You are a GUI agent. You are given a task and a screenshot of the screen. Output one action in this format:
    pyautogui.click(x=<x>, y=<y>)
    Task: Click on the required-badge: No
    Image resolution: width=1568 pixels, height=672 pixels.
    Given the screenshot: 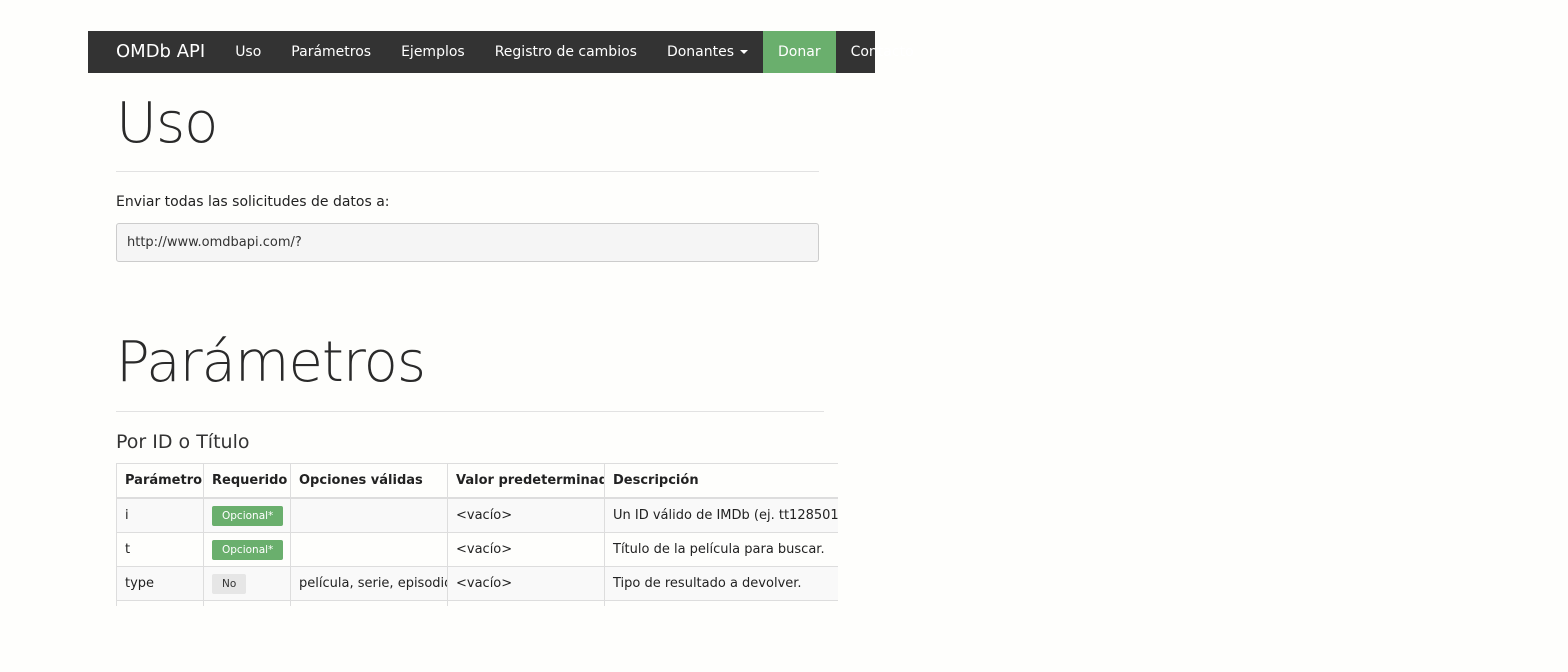 What is the action you would take?
    pyautogui.click(x=229, y=583)
    